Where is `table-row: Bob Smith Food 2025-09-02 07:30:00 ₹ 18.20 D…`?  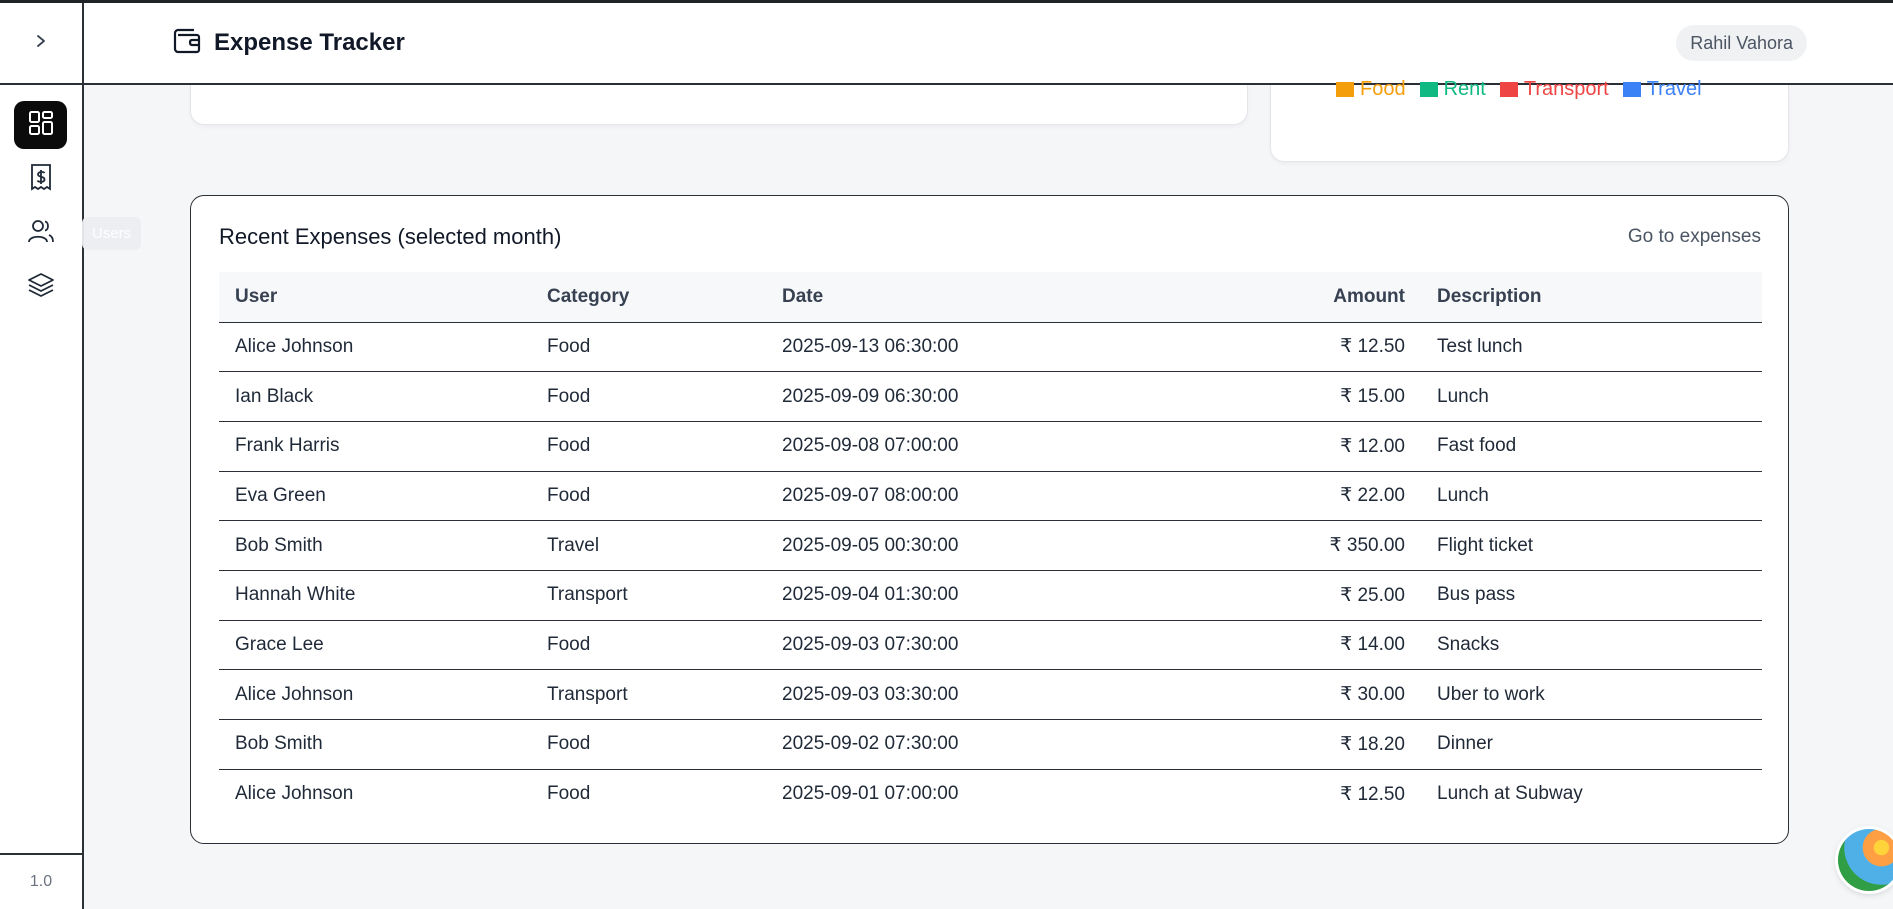 table-row: Bob Smith Food 2025-09-02 07:30:00 ₹ 18.20 D… is located at coordinates (990, 744).